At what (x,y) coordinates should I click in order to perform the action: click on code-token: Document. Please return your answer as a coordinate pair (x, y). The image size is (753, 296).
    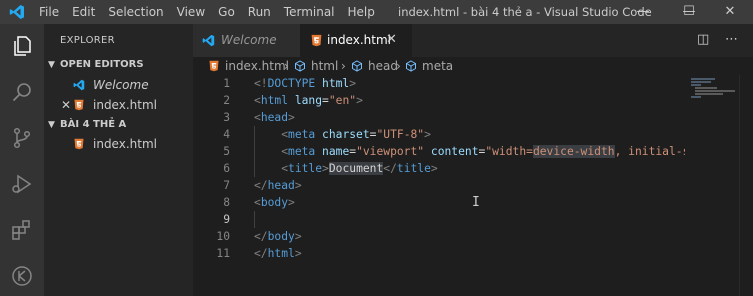
    Looking at the image, I should click on (356, 168).